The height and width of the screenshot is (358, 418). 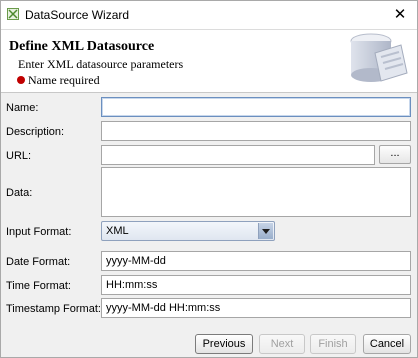 What do you see at coordinates (39, 232) in the screenshot?
I see `input-format-label: Input Format:` at bounding box center [39, 232].